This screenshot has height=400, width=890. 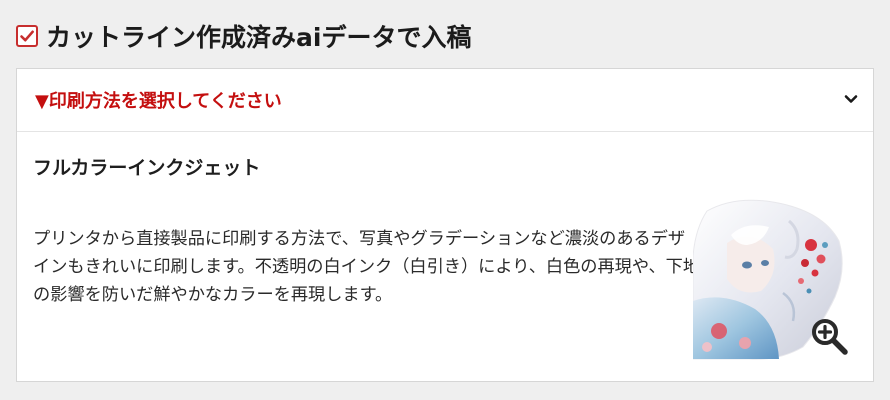 I want to click on ai-data-upload-label: カットライン作成済みaiデータで入稿, so click(x=258, y=36).